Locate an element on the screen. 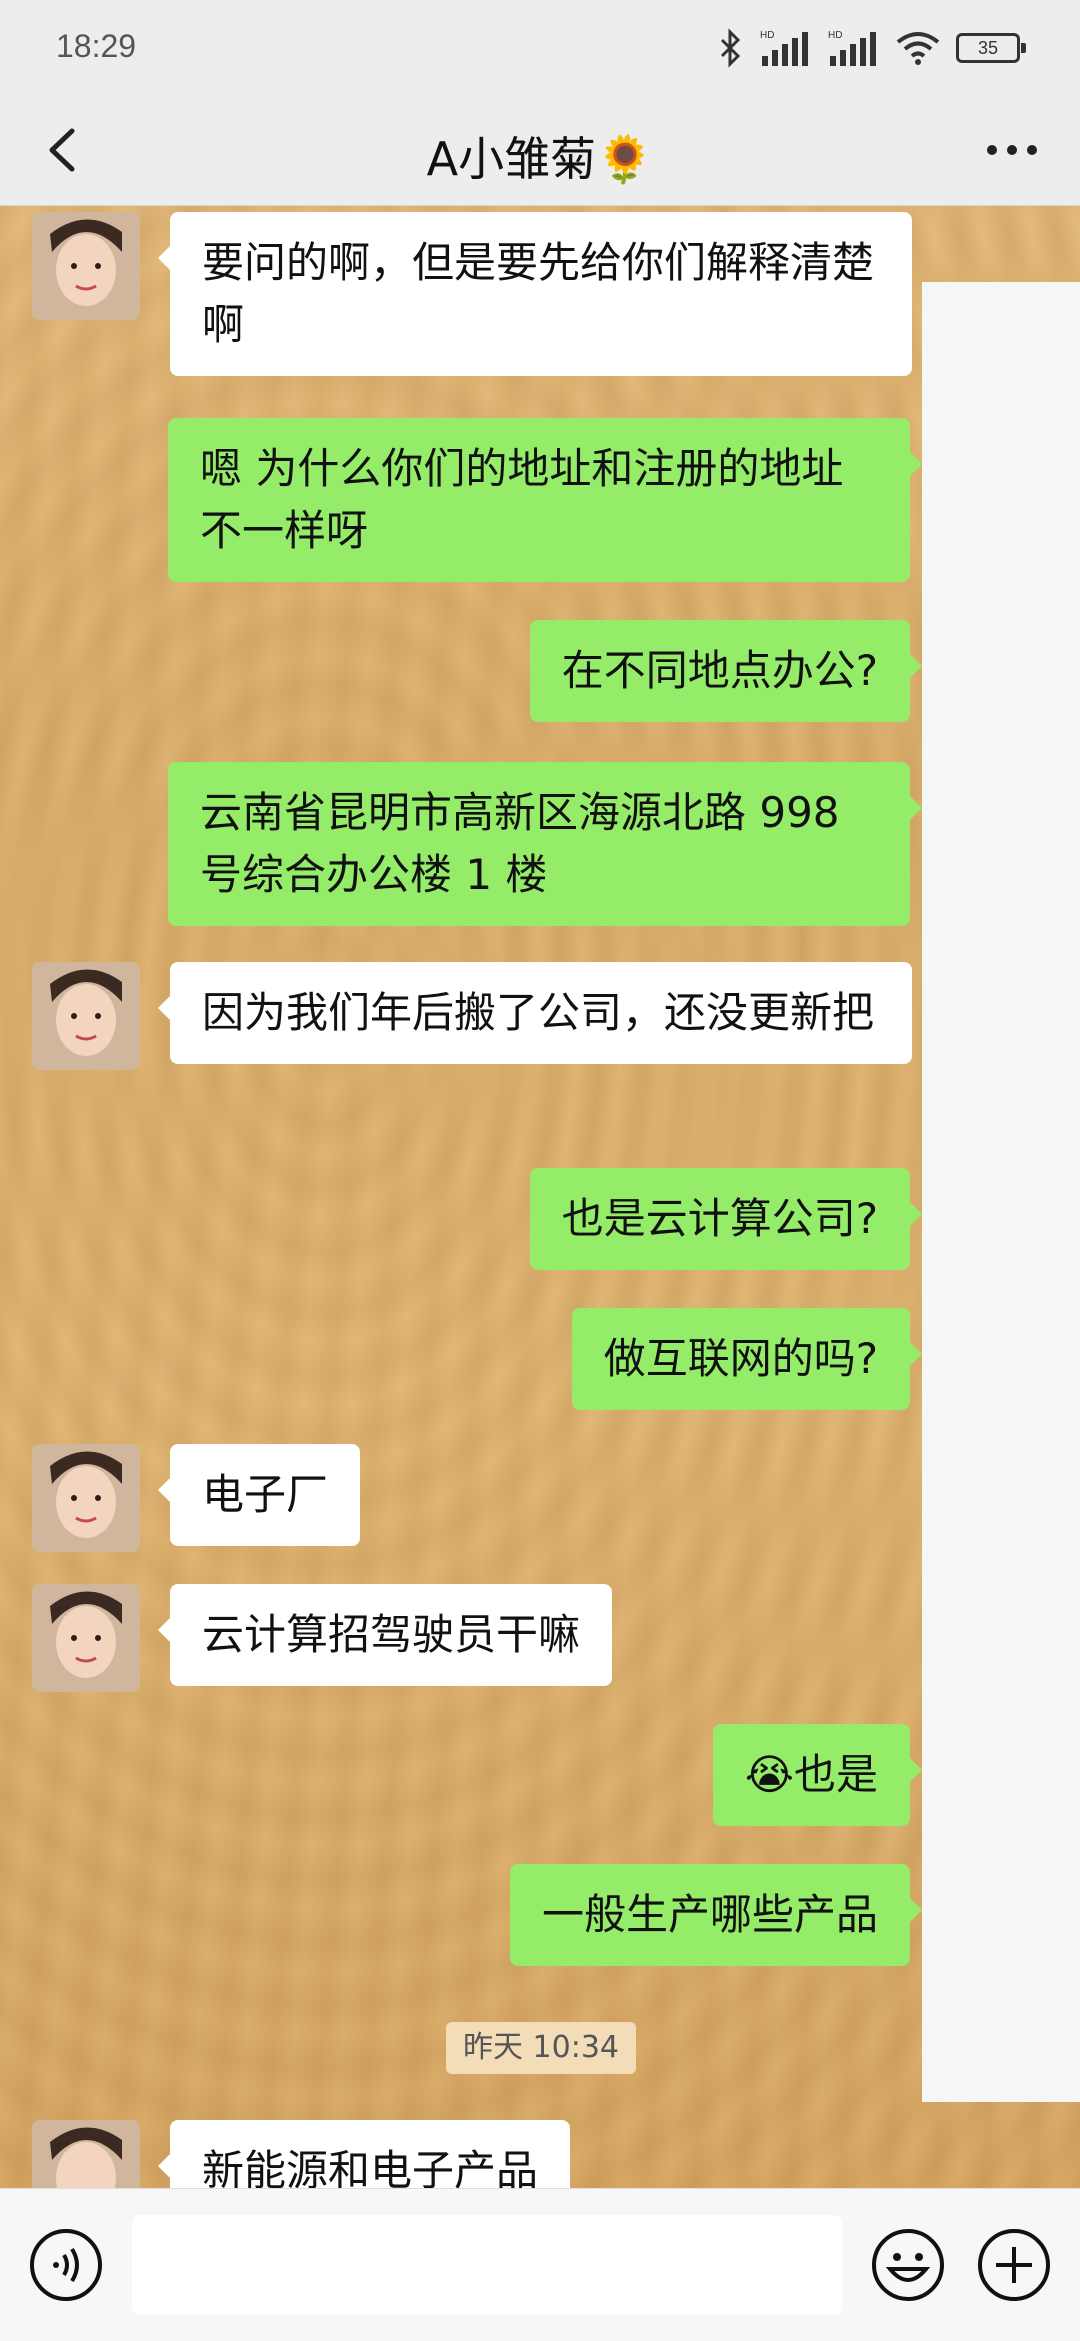  chat-title: A小雏菊🌻 is located at coordinates (540, 159).